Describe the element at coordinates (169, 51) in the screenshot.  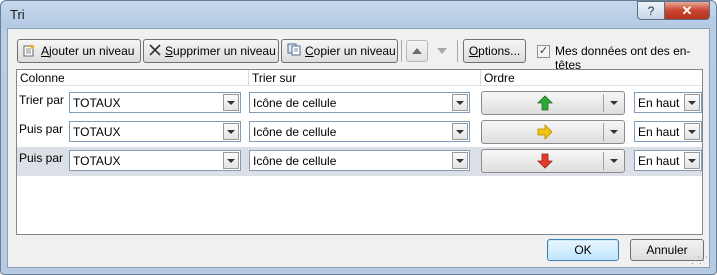
I see `delete-level-accel: S` at that location.